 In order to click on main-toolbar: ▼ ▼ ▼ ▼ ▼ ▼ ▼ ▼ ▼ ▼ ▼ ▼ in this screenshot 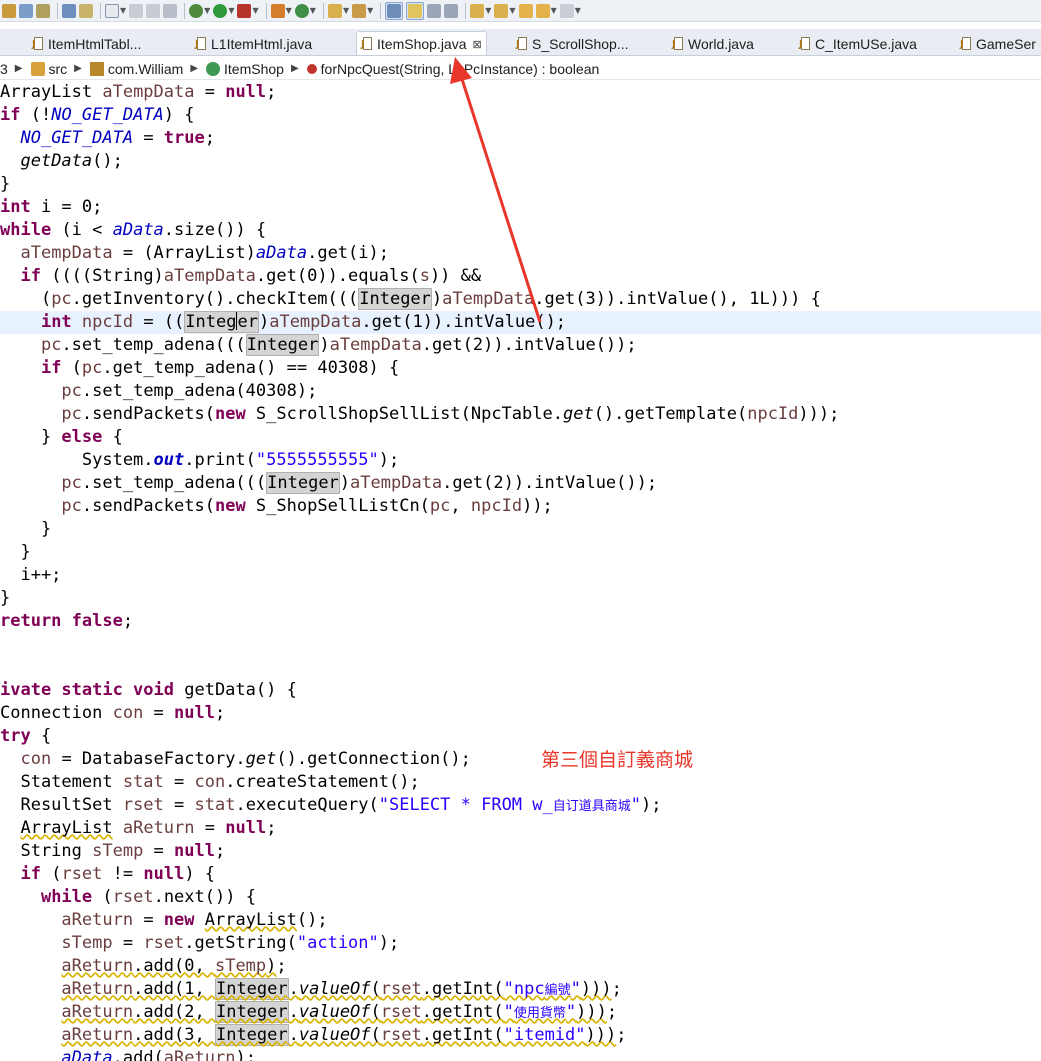, I will do `click(520, 11)`.